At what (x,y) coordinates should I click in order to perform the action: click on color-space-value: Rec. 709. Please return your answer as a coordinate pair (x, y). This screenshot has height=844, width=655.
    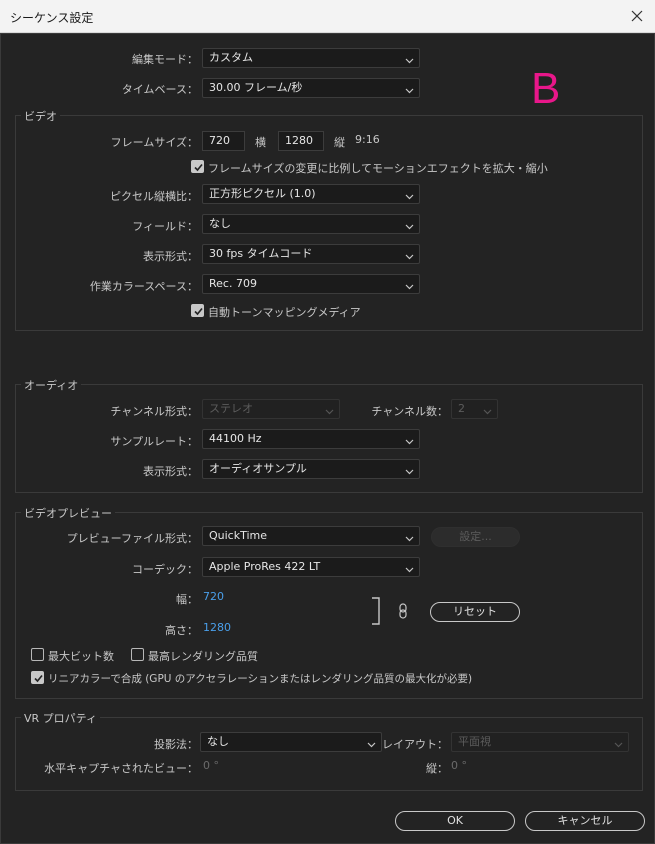
    Looking at the image, I should click on (233, 283).